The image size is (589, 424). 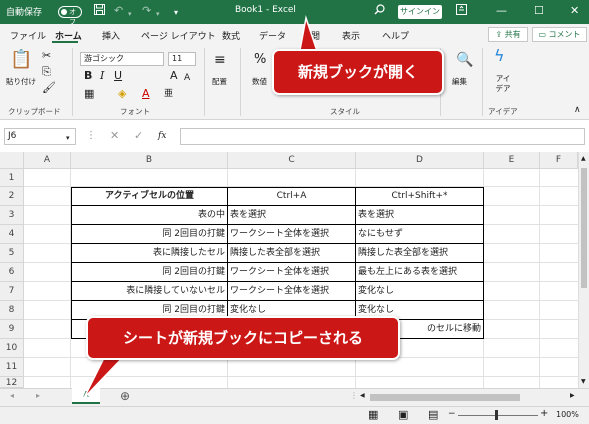 What do you see at coordinates (243, 338) in the screenshot?
I see `bottom-callout: シートが新規ブックにコピーされる` at bounding box center [243, 338].